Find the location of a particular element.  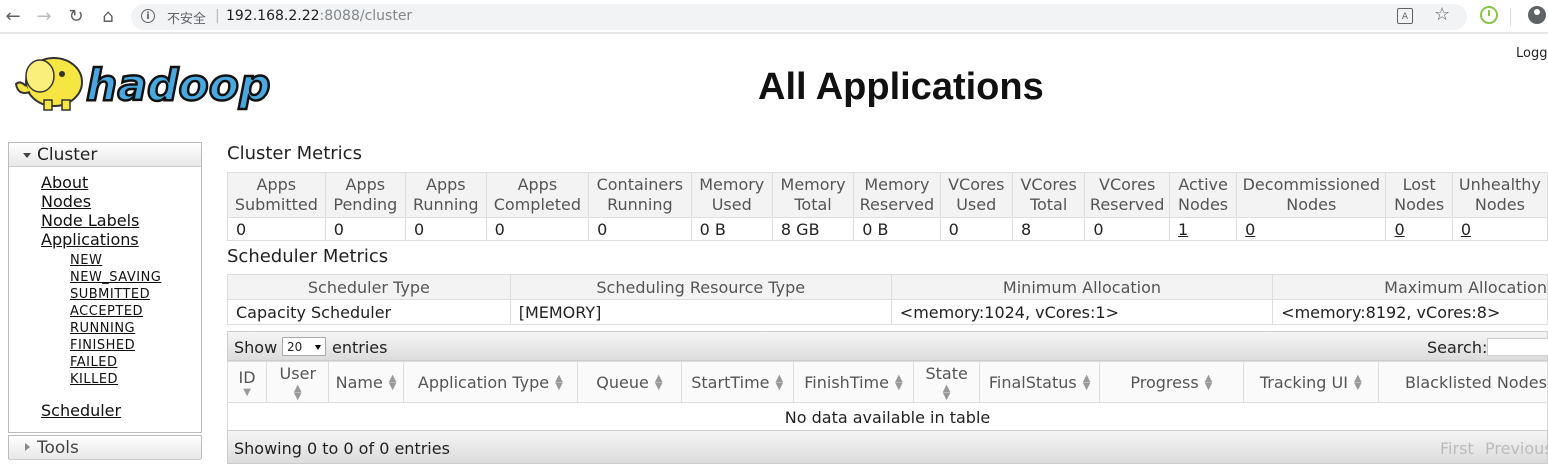

column-header: Application Type ▲ ▼ is located at coordinates (490, 382).